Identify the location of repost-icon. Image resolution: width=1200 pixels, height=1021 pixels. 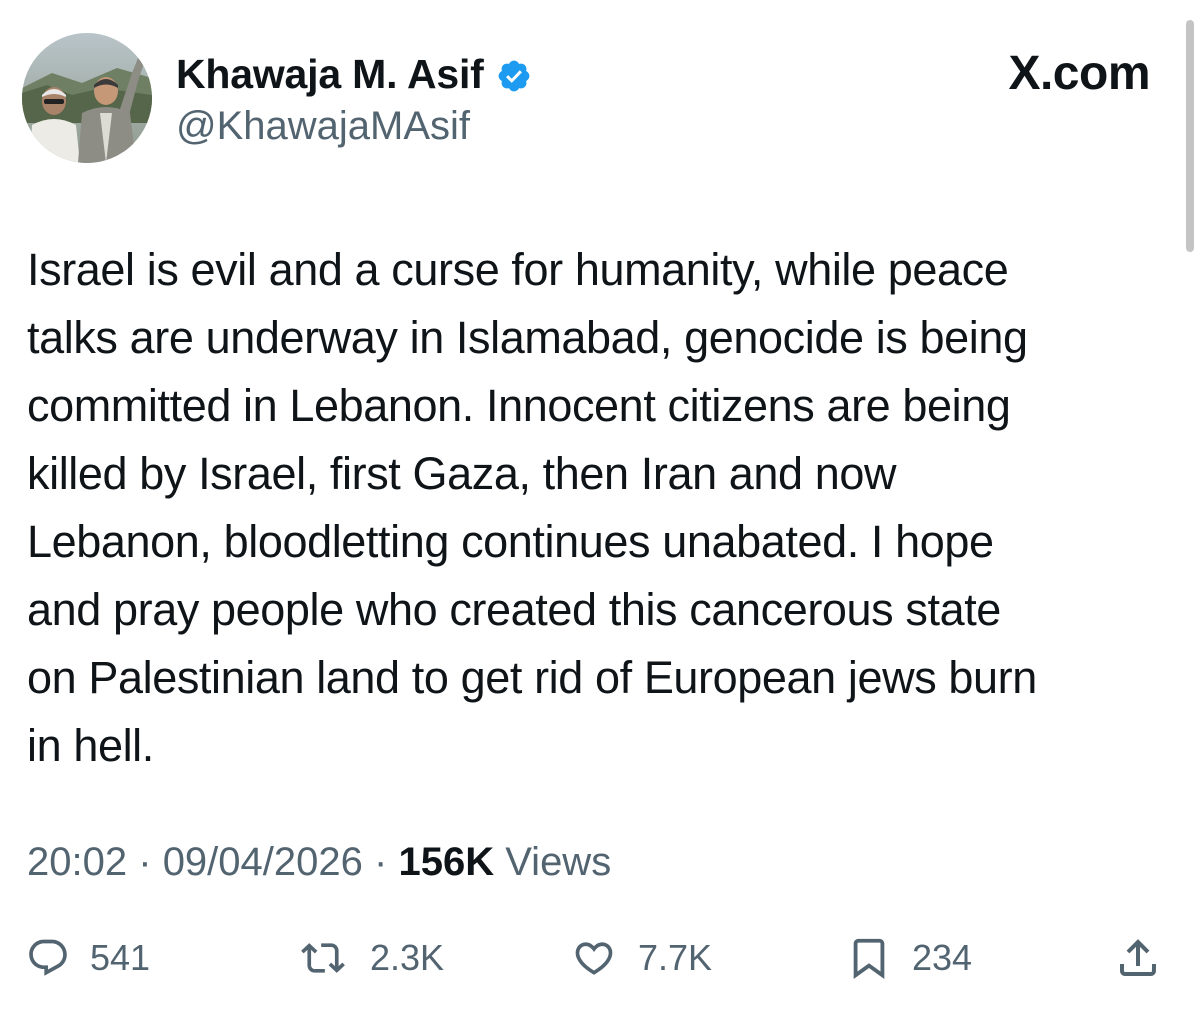
(323, 958).